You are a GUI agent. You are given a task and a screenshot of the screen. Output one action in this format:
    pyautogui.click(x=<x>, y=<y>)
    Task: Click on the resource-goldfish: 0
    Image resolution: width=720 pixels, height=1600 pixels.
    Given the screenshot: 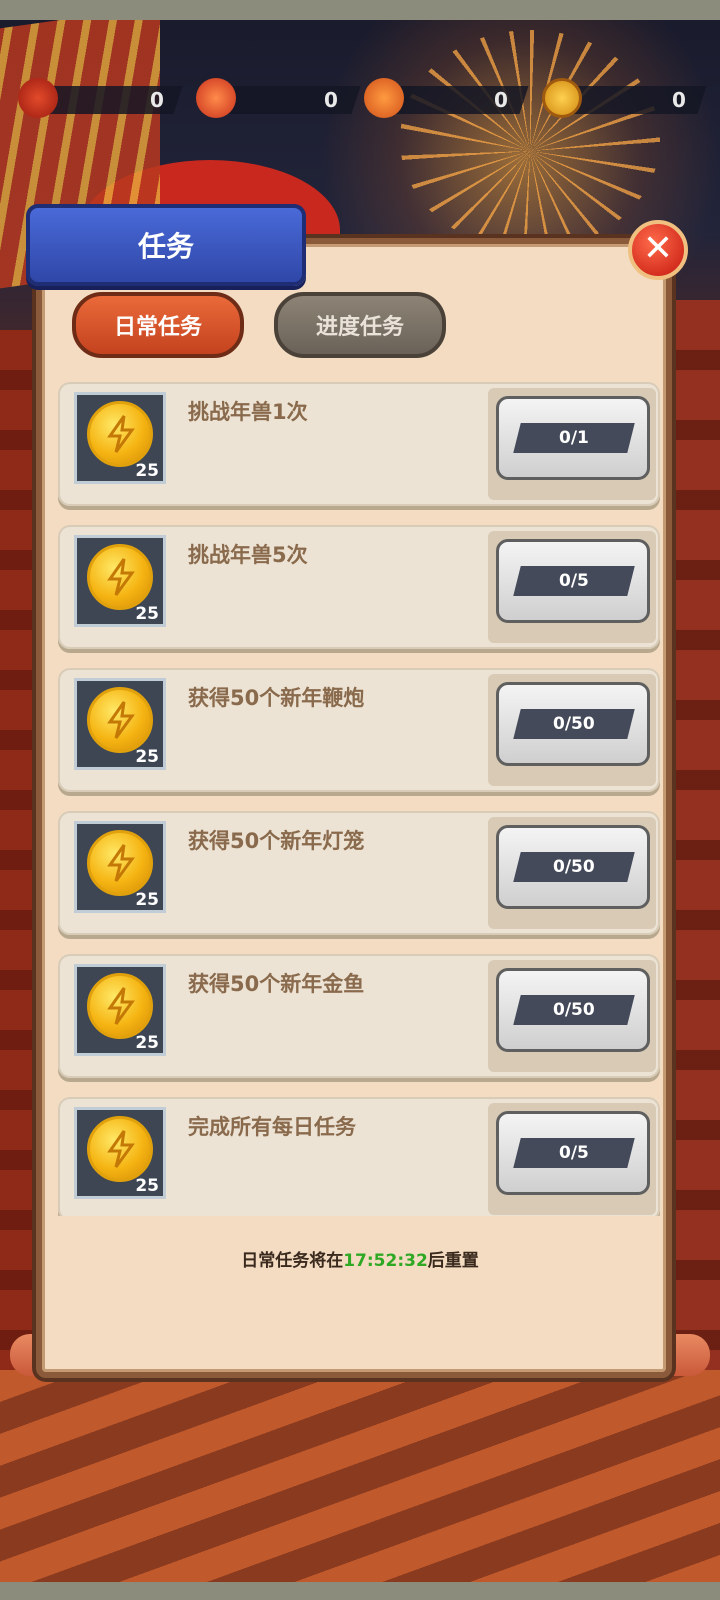 What is the action you would take?
    pyautogui.click(x=446, y=98)
    